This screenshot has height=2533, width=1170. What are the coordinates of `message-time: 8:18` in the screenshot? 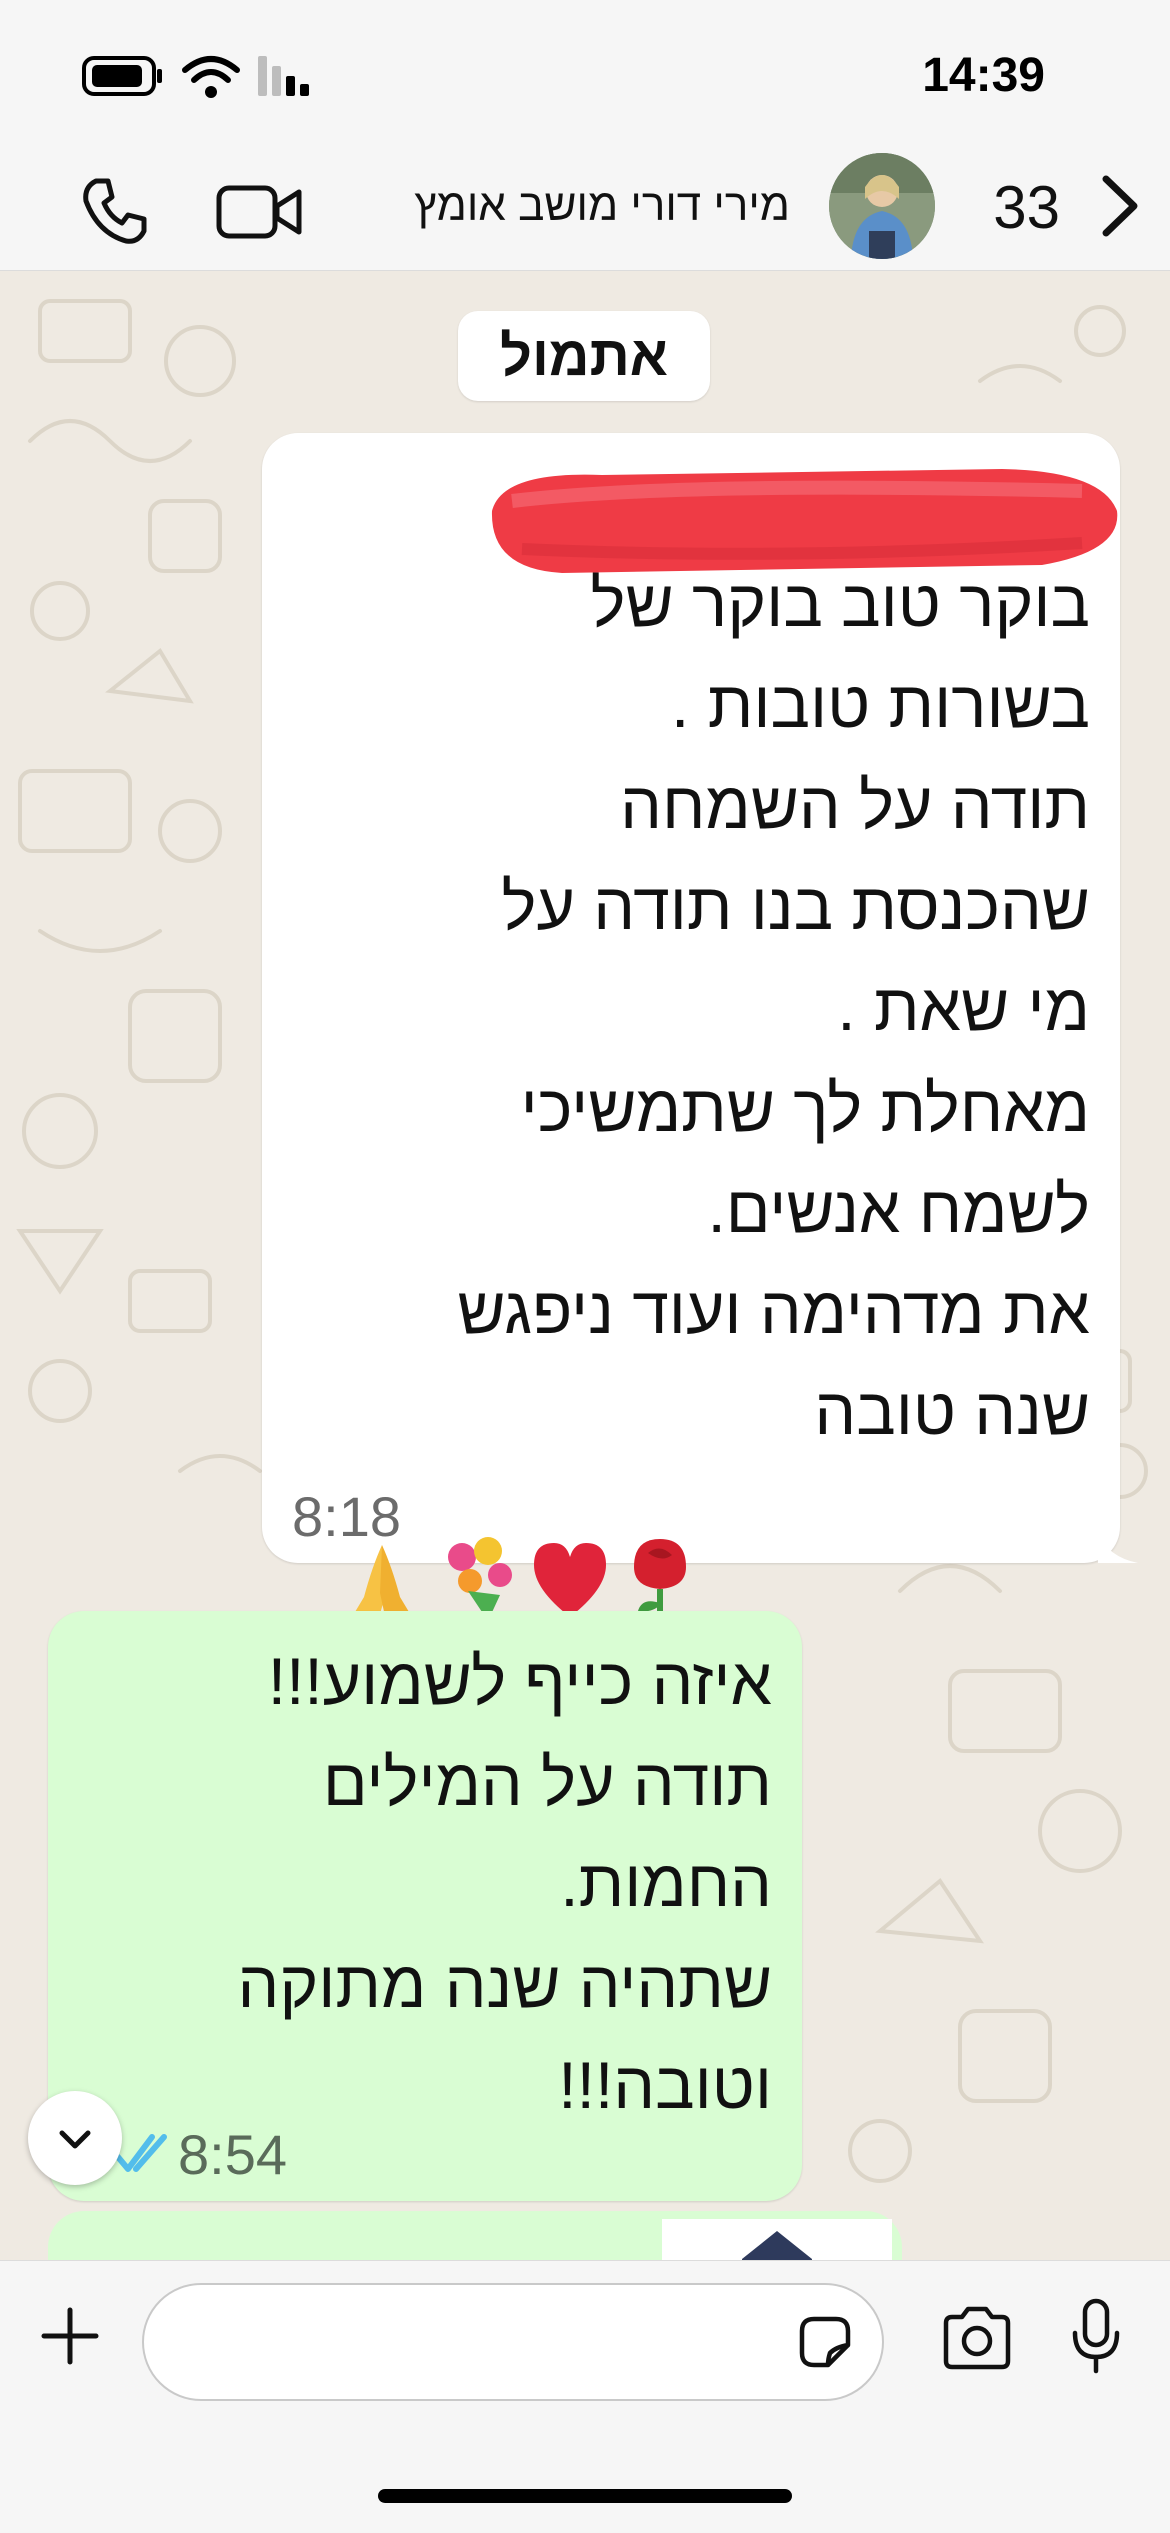 It's located at (346, 1516).